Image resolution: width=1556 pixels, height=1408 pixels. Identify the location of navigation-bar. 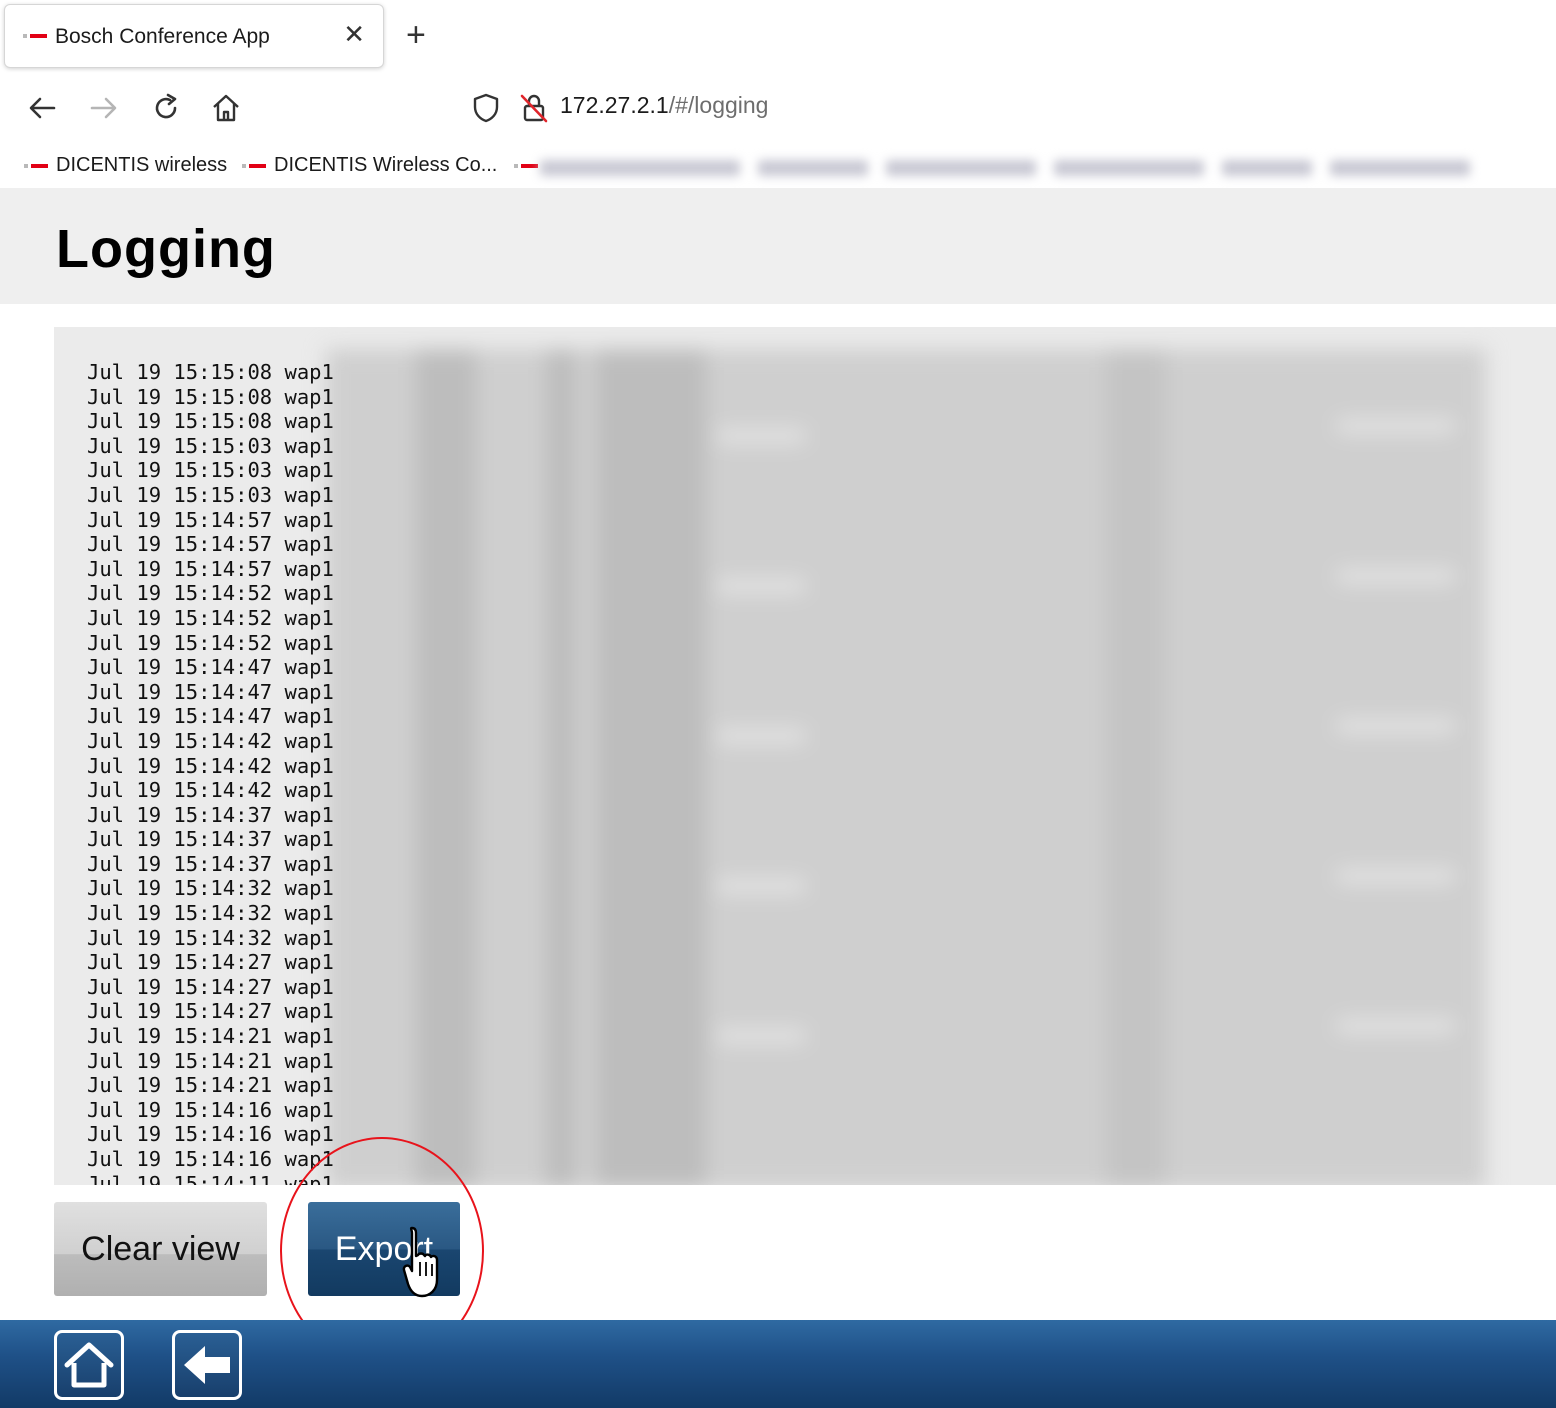
(778, 108).